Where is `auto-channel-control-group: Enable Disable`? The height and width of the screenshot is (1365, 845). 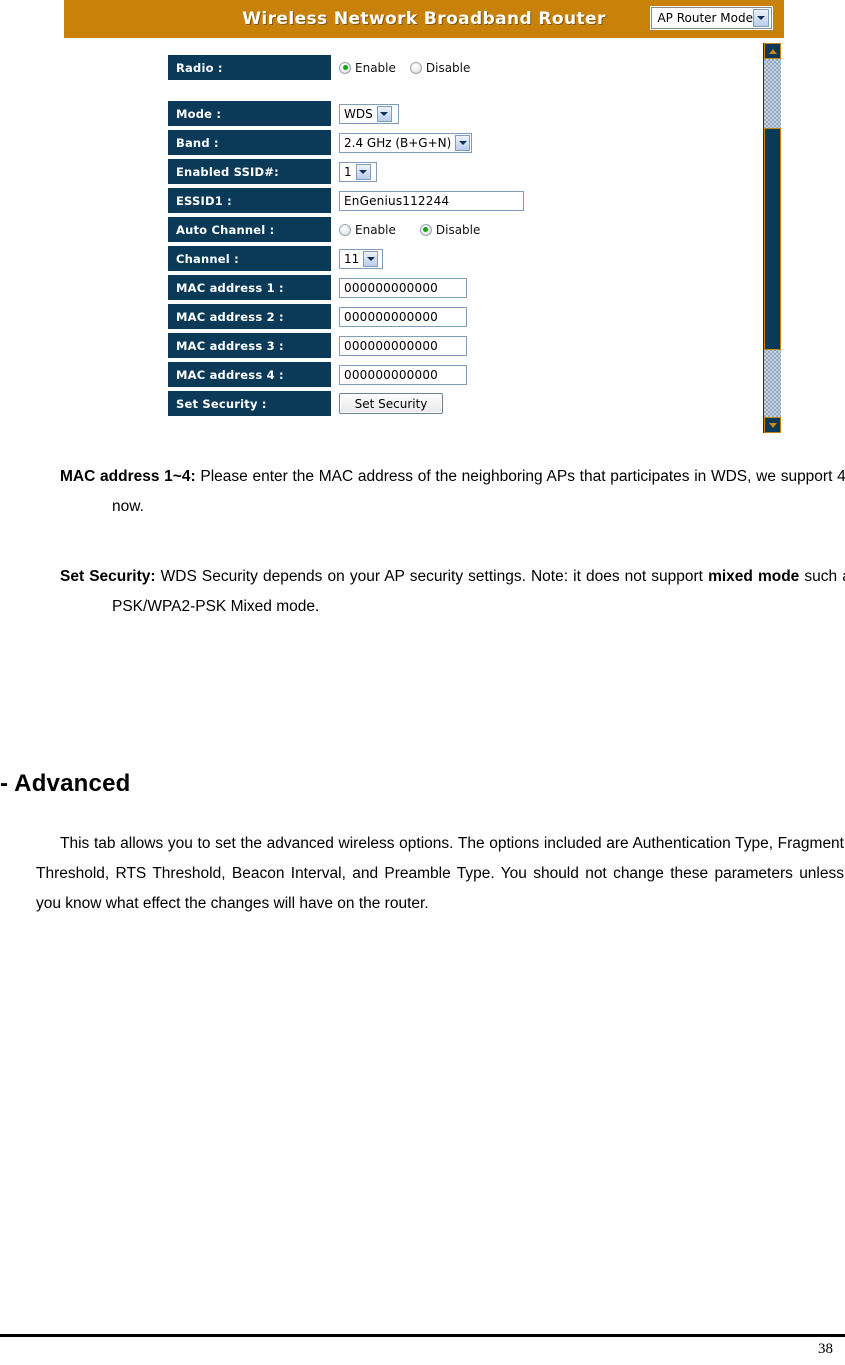 auto-channel-control-group: Enable Disable is located at coordinates (416, 229).